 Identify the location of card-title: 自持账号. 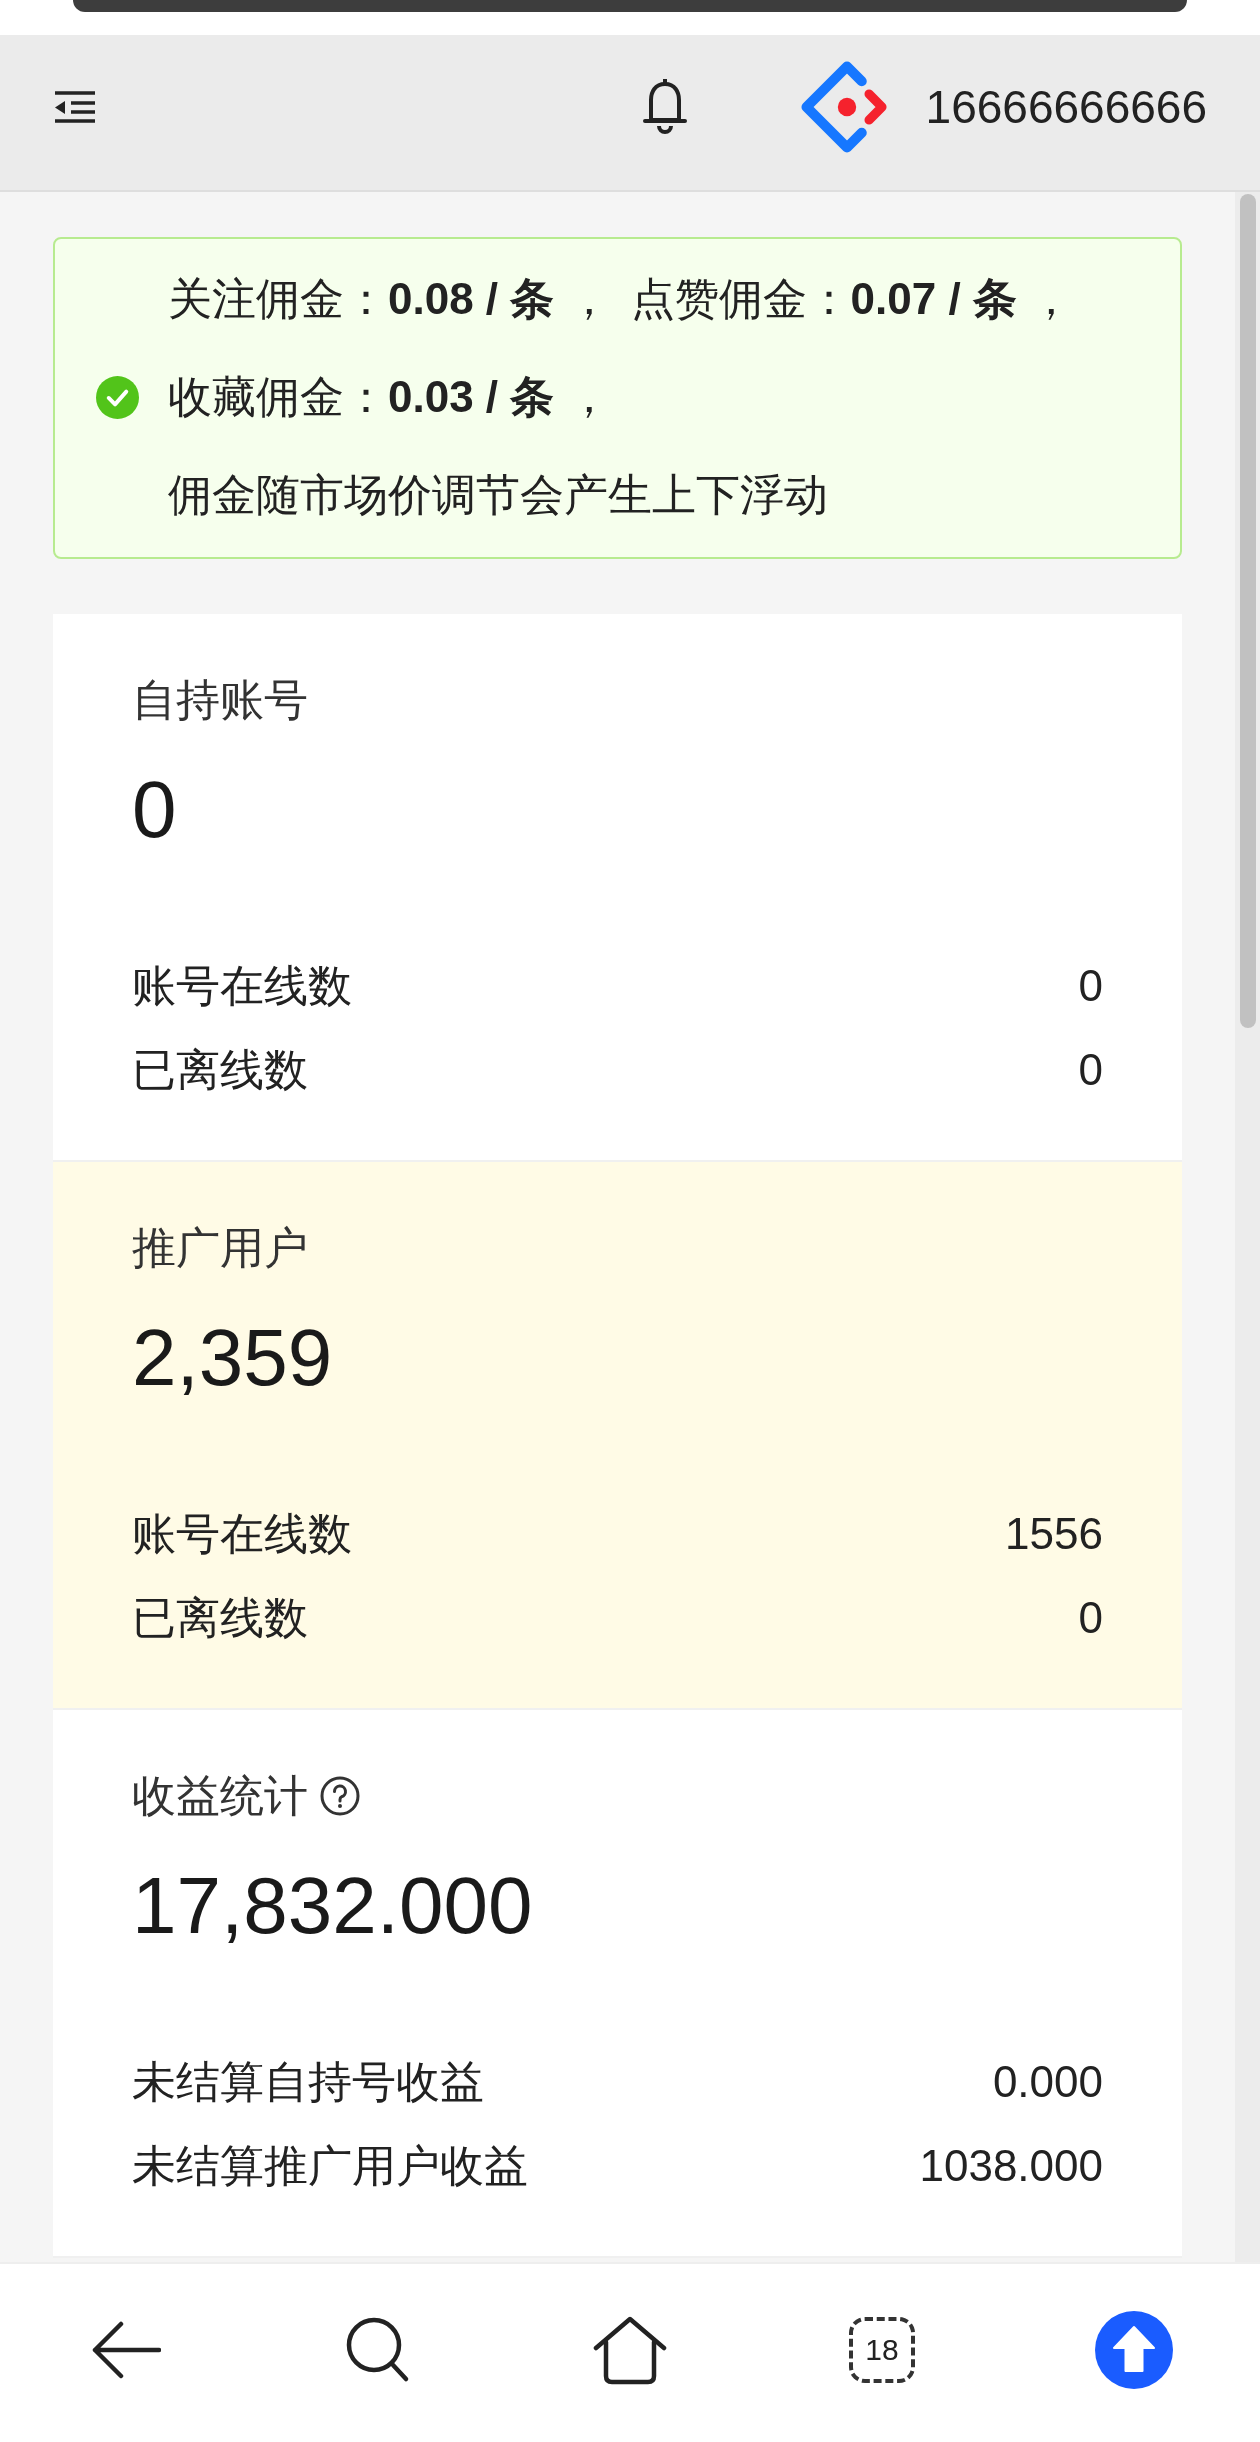
(220, 700).